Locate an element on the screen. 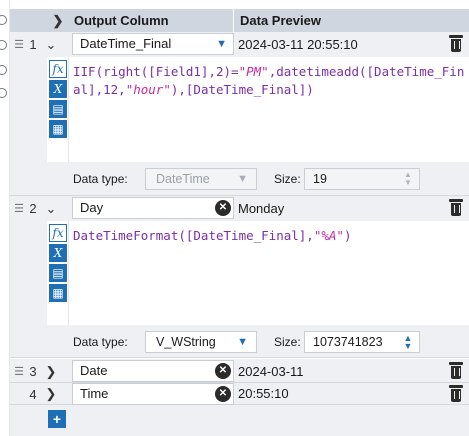  add-row-plus-icon: + is located at coordinates (57, 419).